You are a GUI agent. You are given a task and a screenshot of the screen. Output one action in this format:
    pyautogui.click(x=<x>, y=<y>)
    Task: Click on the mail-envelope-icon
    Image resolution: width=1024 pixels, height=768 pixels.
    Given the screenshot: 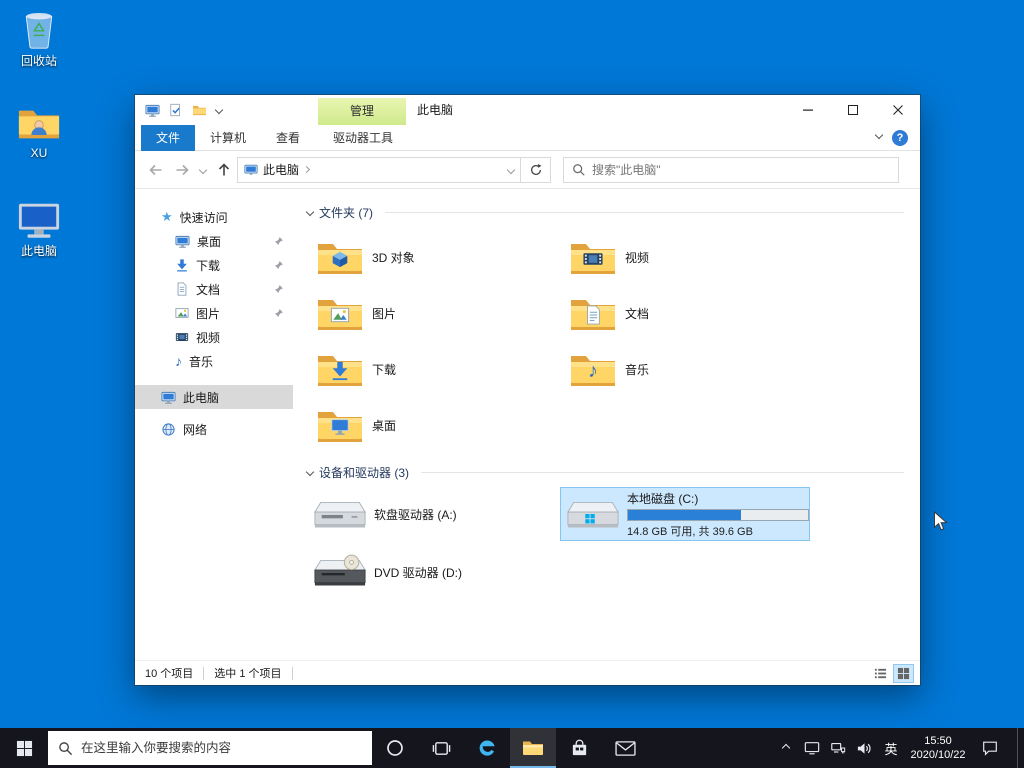 What is the action you would take?
    pyautogui.click(x=625, y=748)
    